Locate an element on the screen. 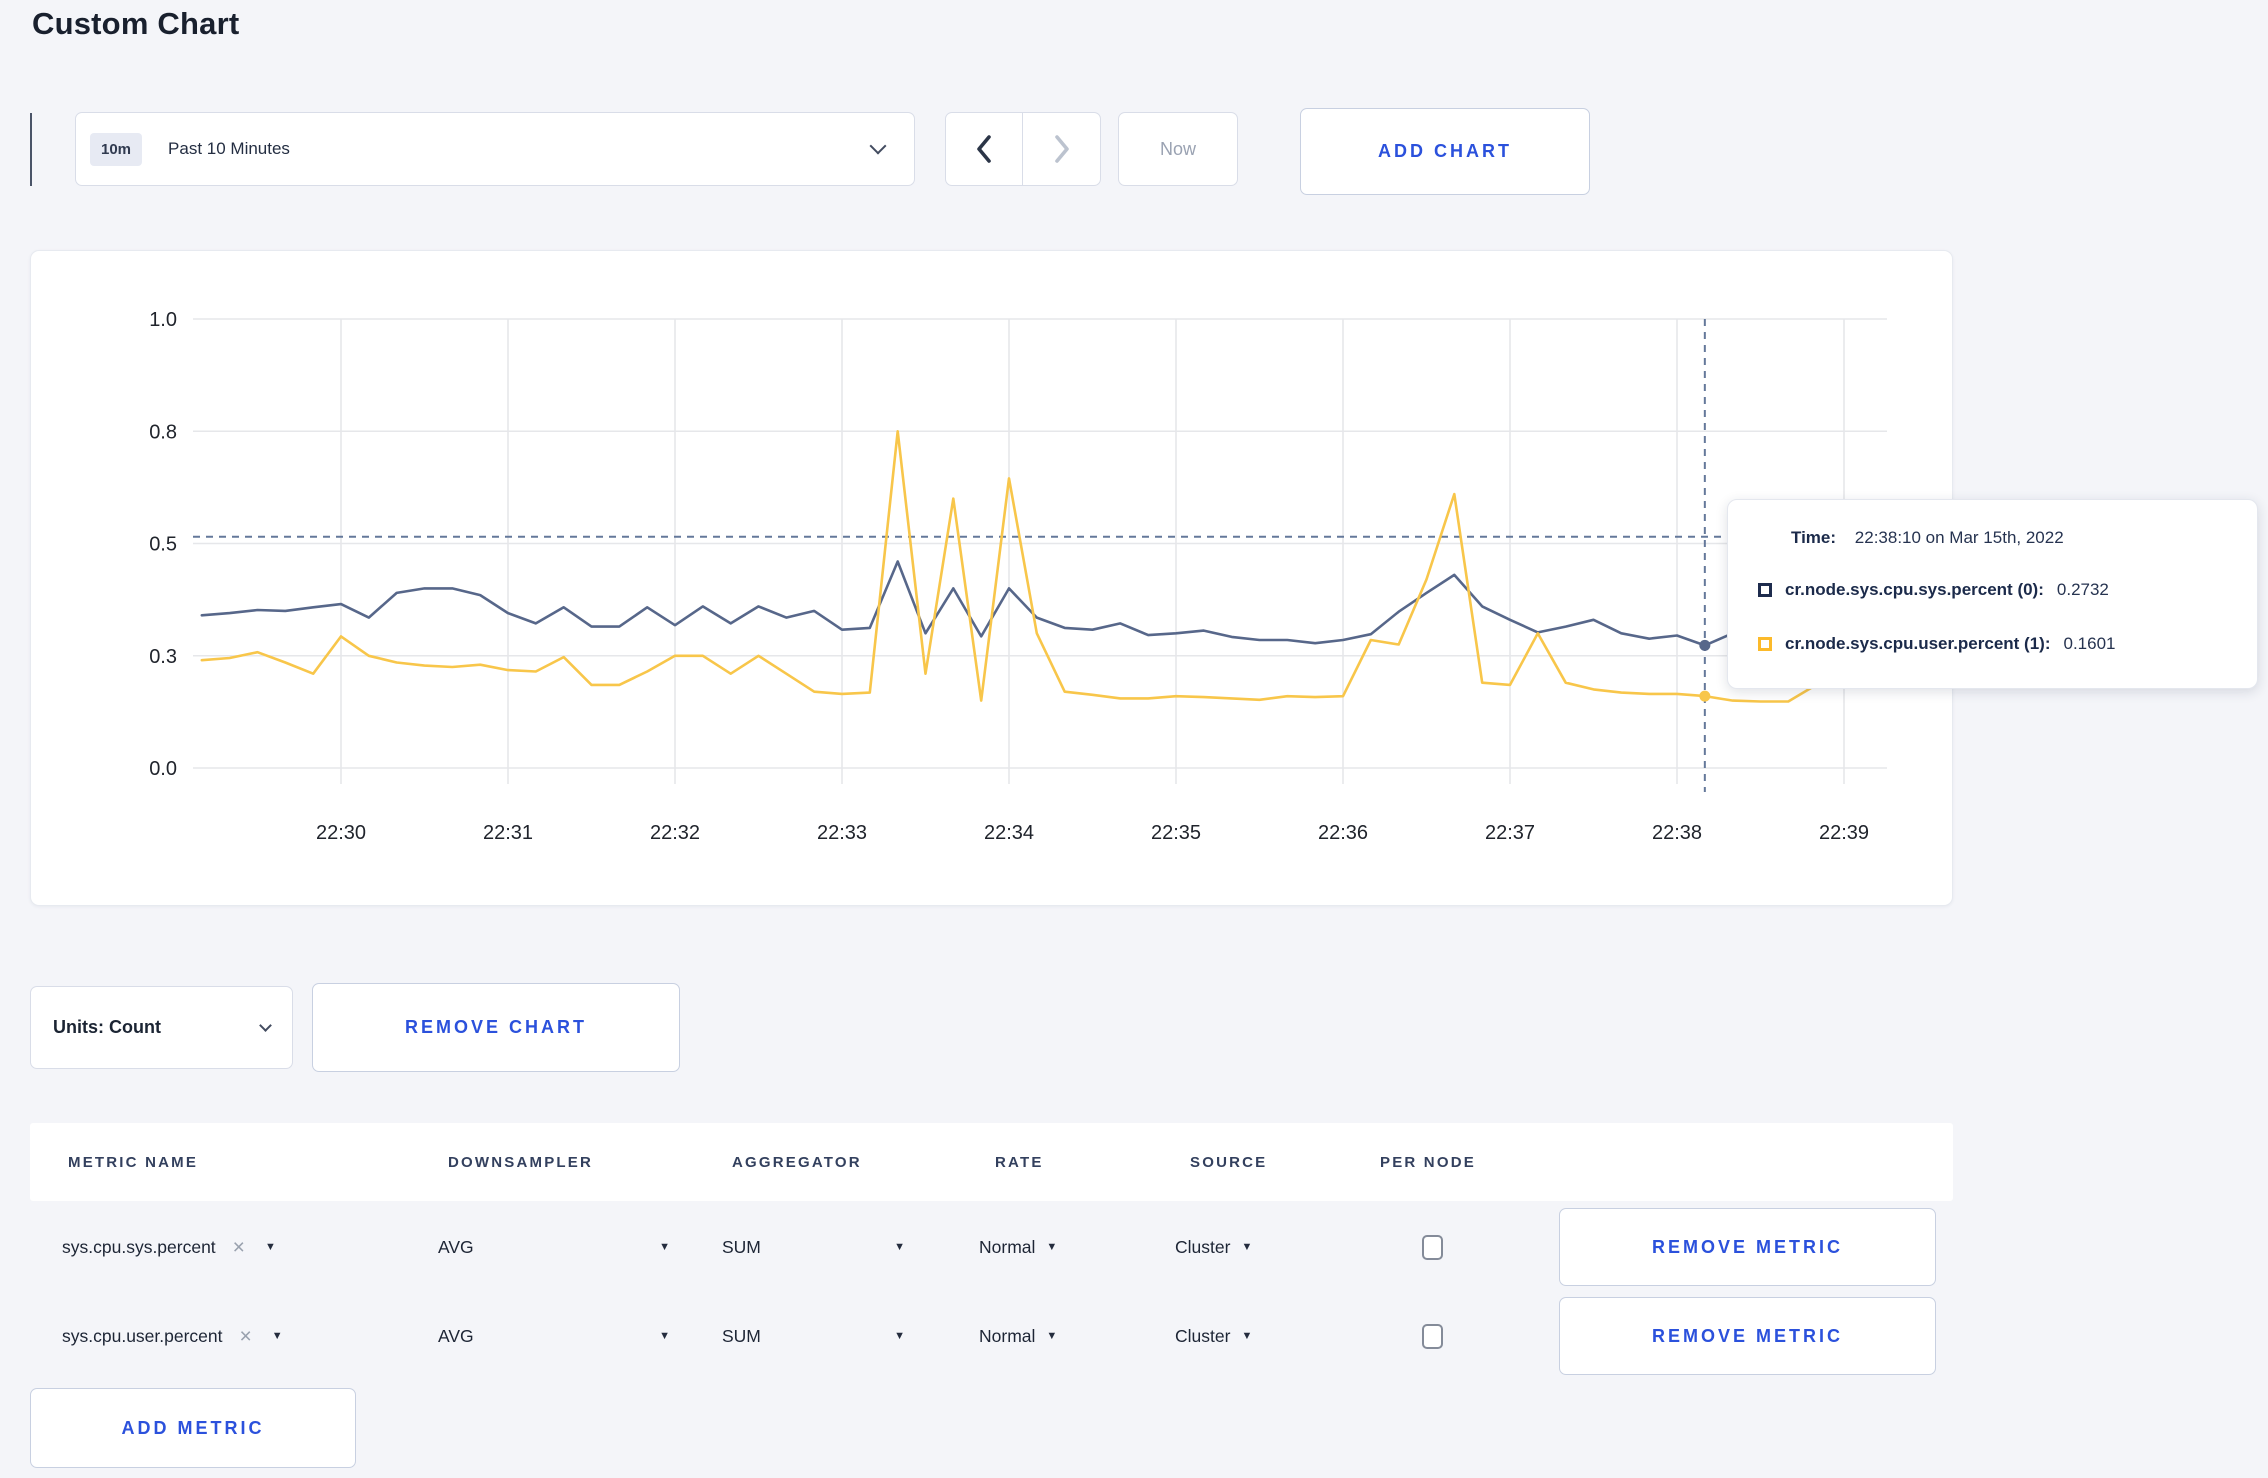 The width and height of the screenshot is (2268, 1478). next-range-button is located at coordinates (1061, 149).